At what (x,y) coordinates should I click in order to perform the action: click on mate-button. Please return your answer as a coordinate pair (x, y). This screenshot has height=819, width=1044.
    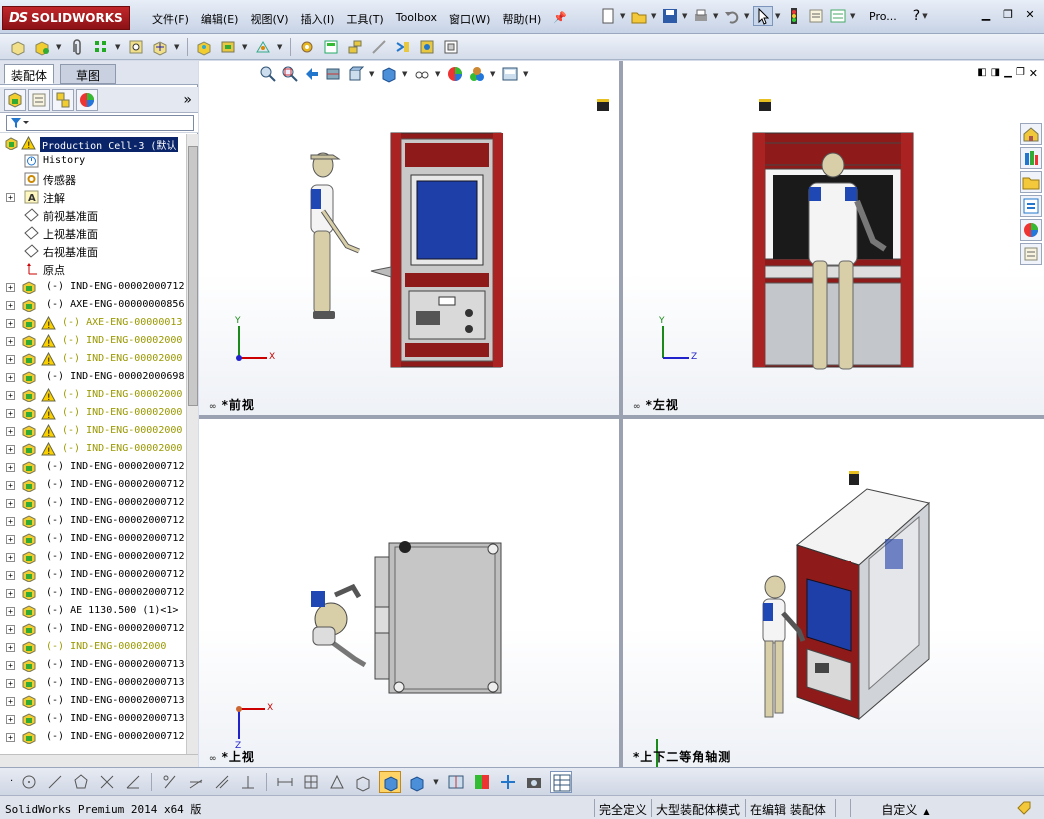
    Looking at the image, I should click on (77, 47).